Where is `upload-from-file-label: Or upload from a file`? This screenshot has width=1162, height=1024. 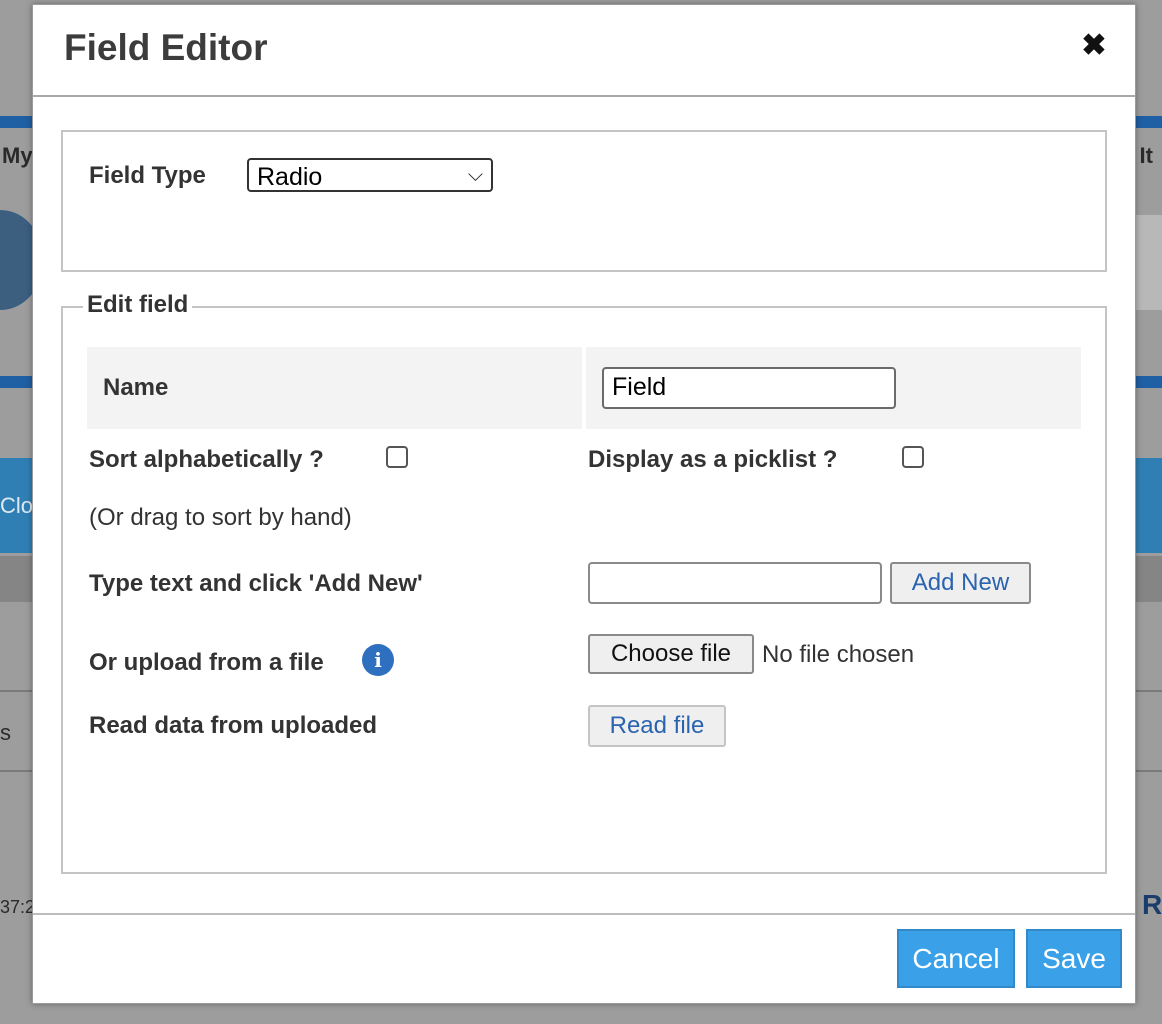
upload-from-file-label: Or upload from a file is located at coordinates (206, 662).